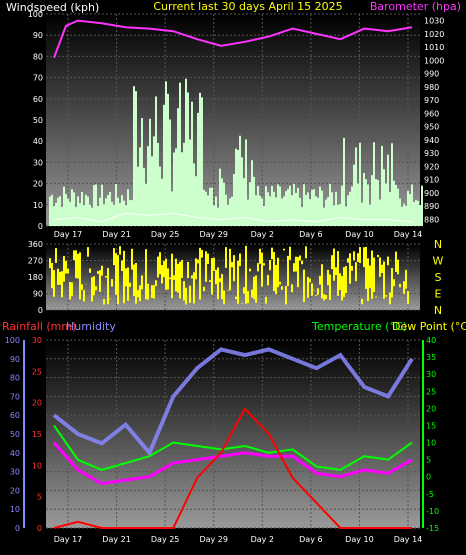 This screenshot has height=555, width=466. What do you see at coordinates (431, 180) in the screenshot?
I see `baro-tick-label: 910` at bounding box center [431, 180].